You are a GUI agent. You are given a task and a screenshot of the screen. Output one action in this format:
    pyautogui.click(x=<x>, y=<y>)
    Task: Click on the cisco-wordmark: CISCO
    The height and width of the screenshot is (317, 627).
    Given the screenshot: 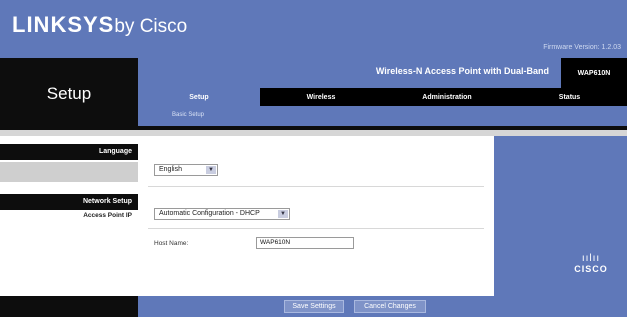 What is the action you would take?
    pyautogui.click(x=591, y=269)
    